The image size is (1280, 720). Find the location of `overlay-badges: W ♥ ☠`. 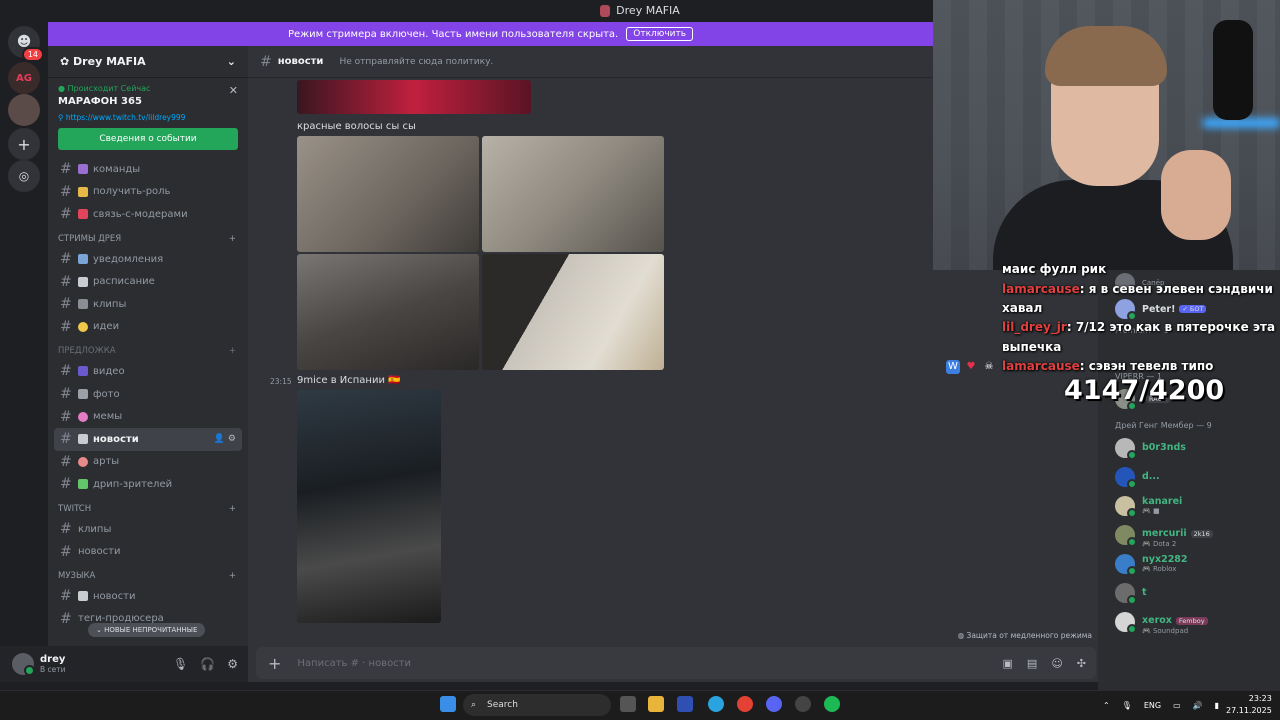

overlay-badges: W ♥ ☠ is located at coordinates (971, 367).